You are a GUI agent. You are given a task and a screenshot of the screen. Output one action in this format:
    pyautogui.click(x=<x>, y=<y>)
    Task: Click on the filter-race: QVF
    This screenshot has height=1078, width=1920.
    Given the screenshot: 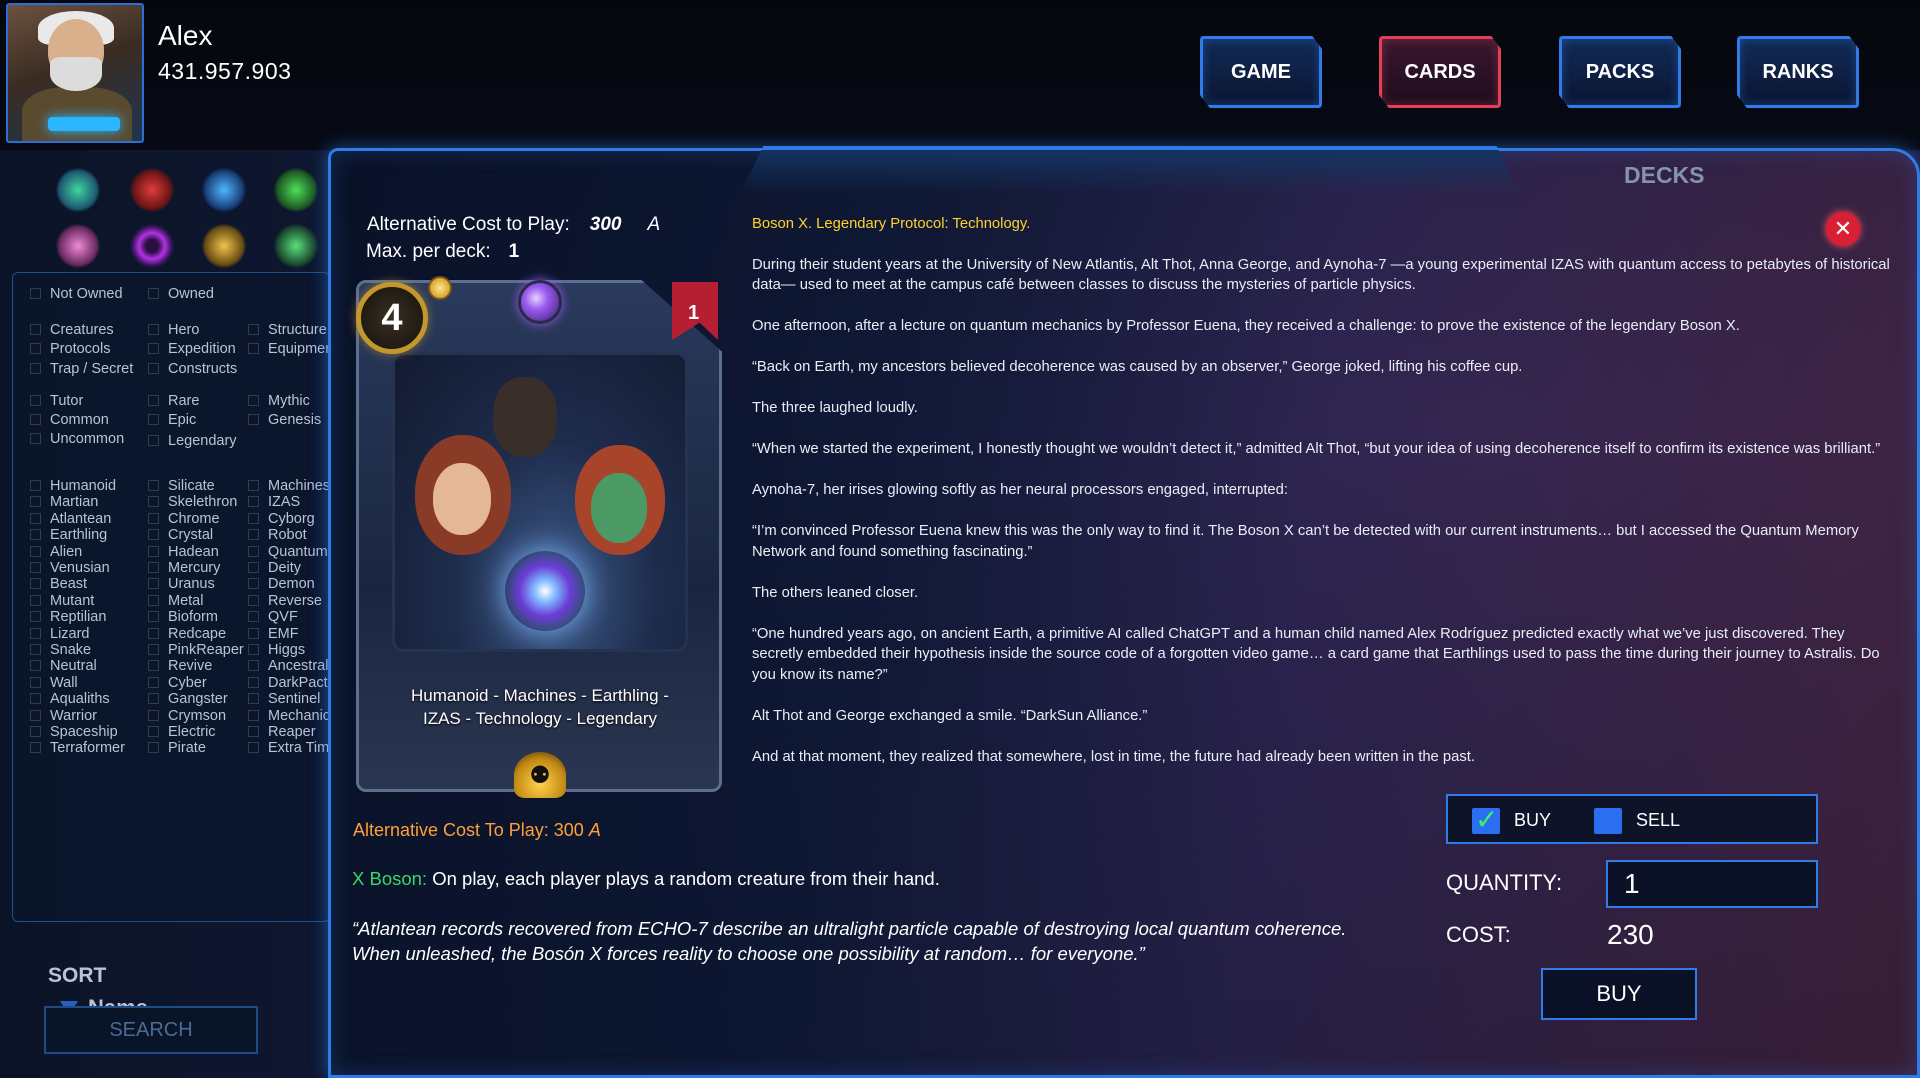 What is the action you would take?
    pyautogui.click(x=273, y=617)
    